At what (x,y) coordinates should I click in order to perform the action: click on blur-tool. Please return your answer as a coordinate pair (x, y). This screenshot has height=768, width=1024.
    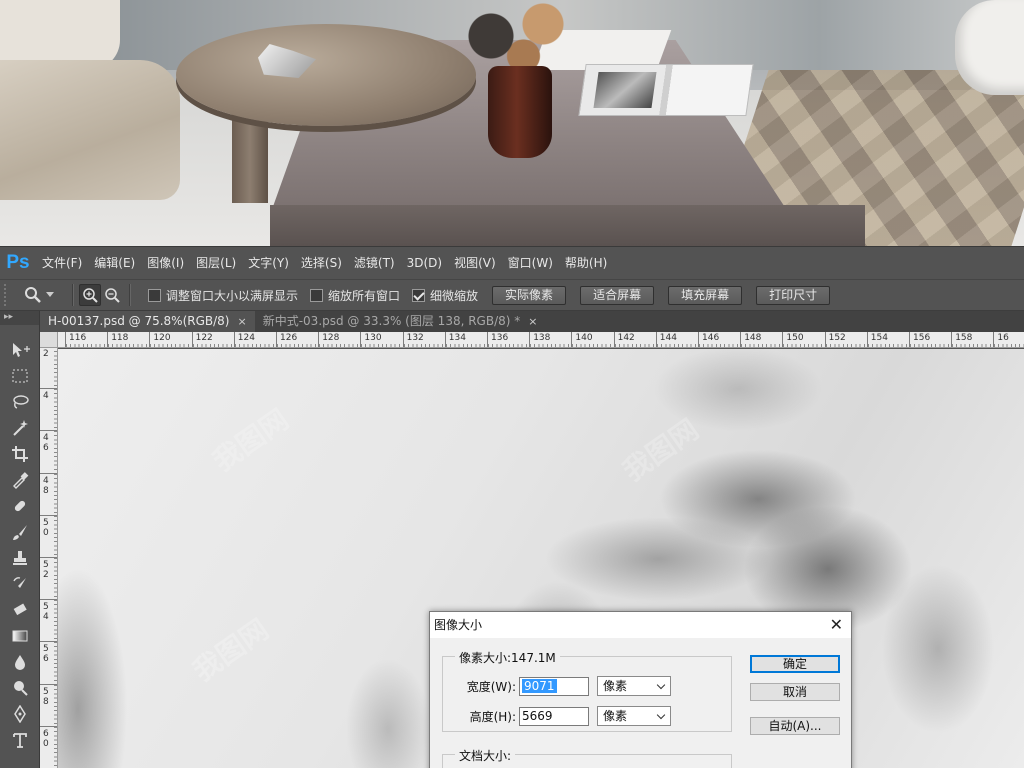
    Looking at the image, I should click on (20, 662).